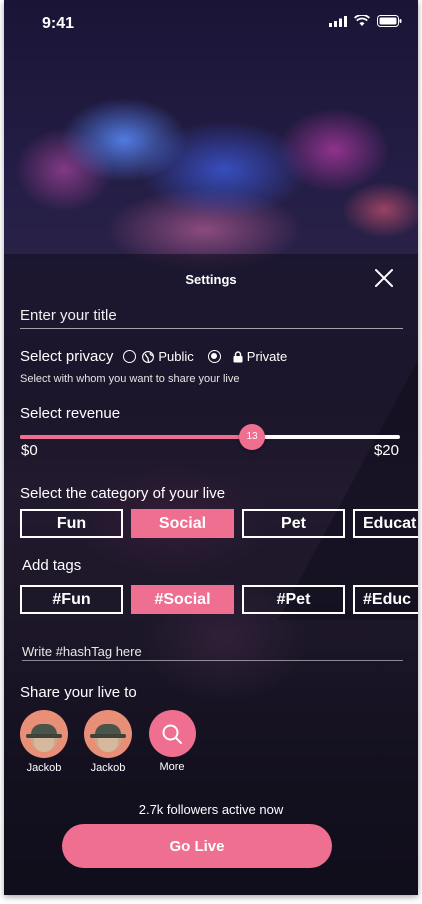 The height and width of the screenshot is (904, 422). Describe the element at coordinates (252, 437) in the screenshot. I see `slider-thumb: 13` at that location.